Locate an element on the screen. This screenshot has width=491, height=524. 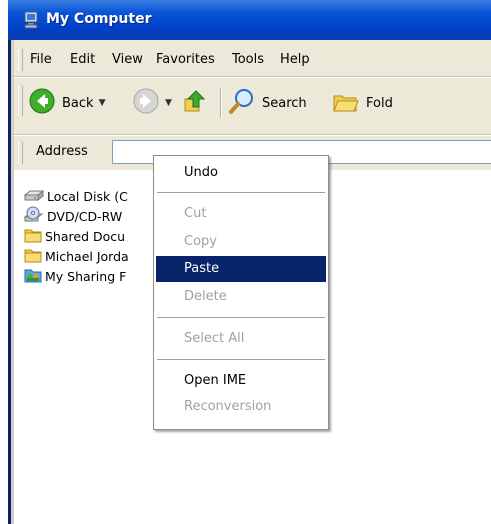
forward-button: ▼ is located at coordinates (152, 103).